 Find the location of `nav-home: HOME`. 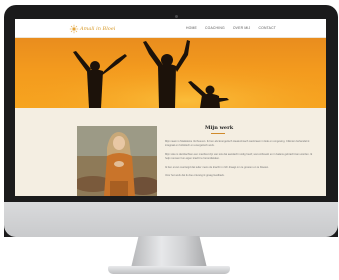

nav-home: HOME is located at coordinates (191, 28).